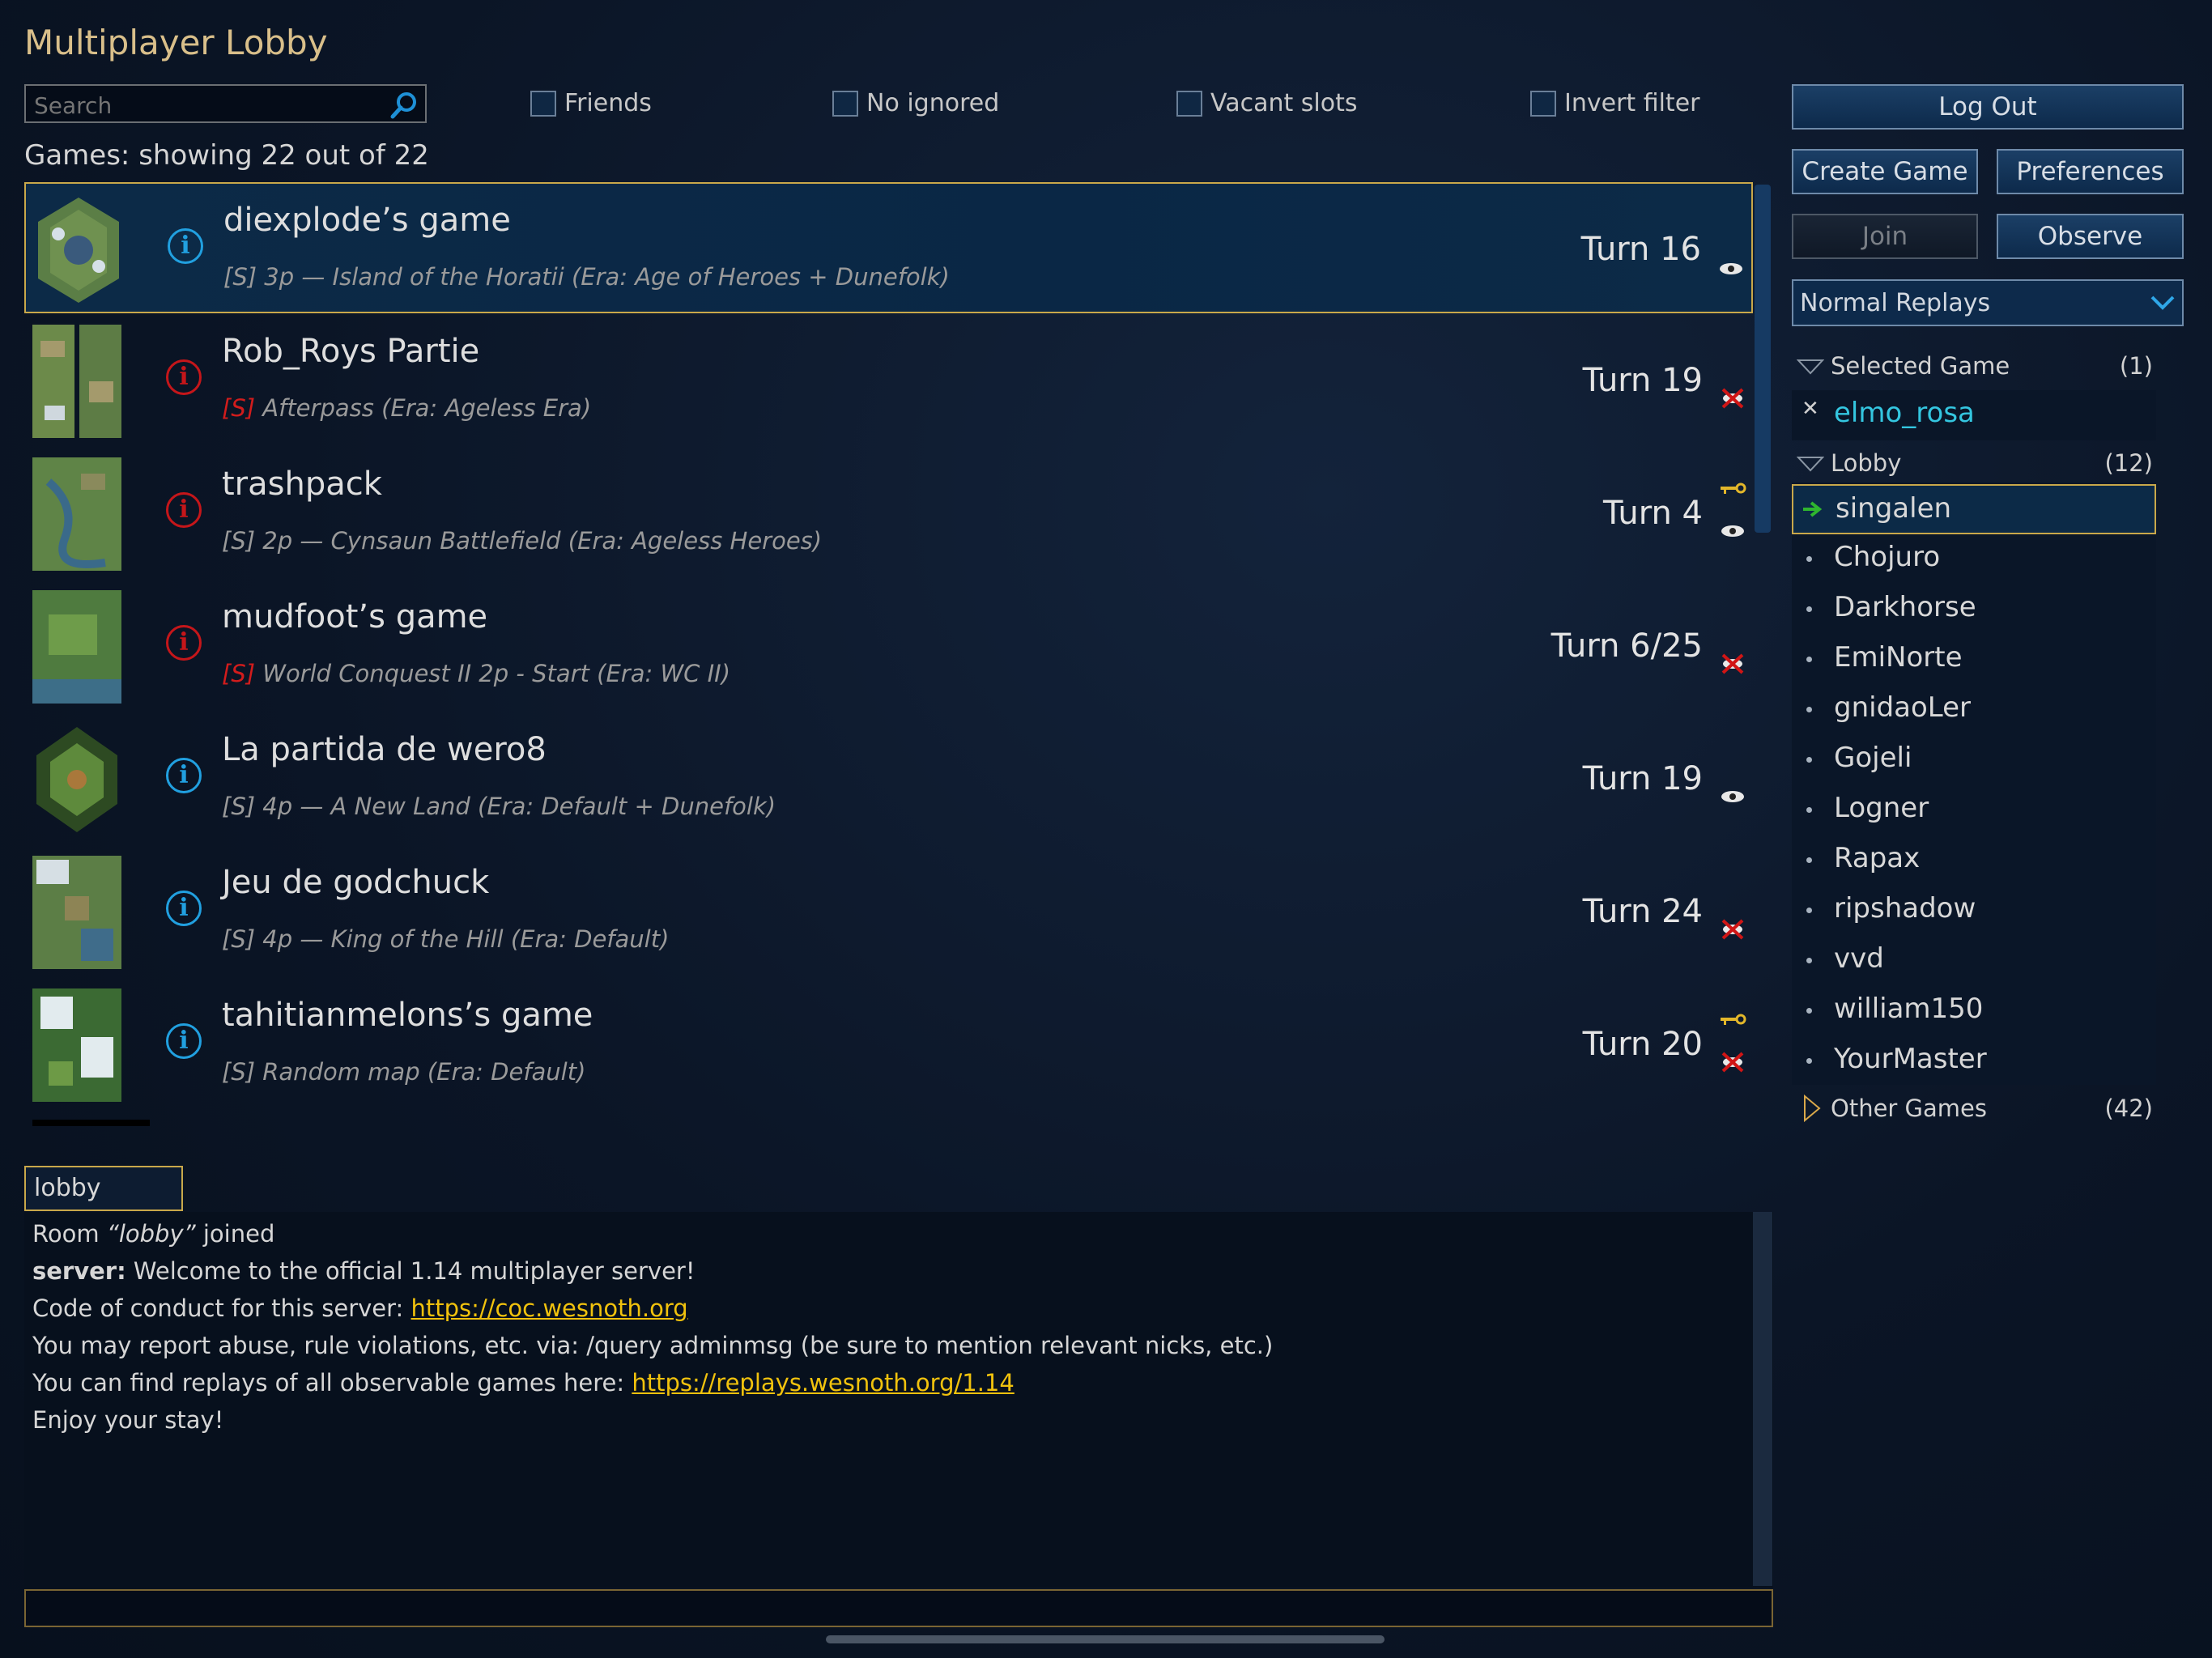 This screenshot has height=1658, width=2212. What do you see at coordinates (916, 103) in the screenshot?
I see `no-ignored-filter: No ignored` at bounding box center [916, 103].